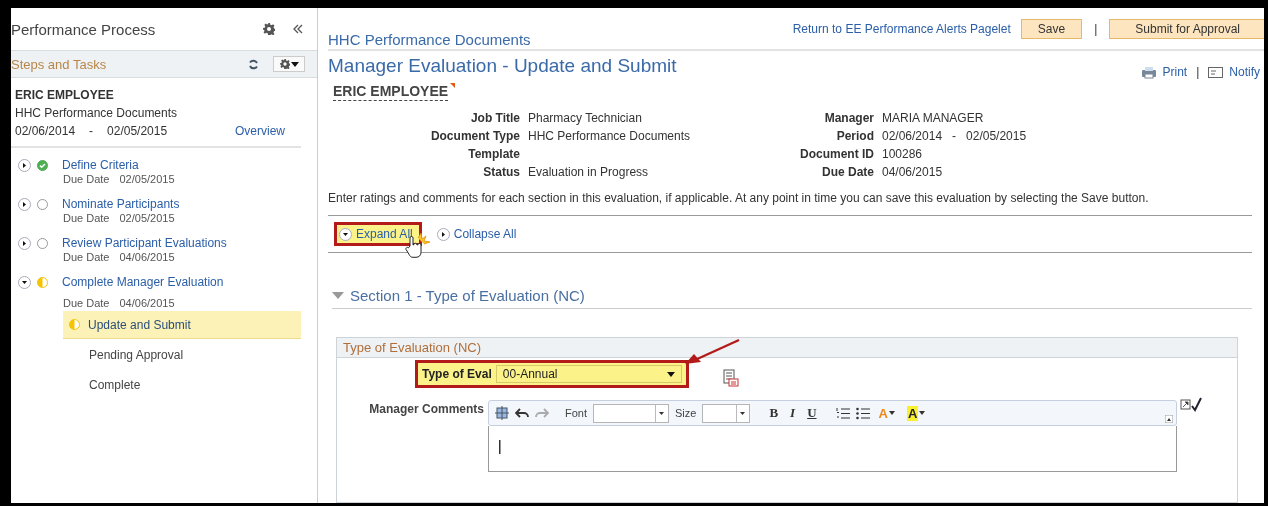  Describe the element at coordinates (1186, 29) in the screenshot. I see `submit-button: Submit for Approval` at that location.